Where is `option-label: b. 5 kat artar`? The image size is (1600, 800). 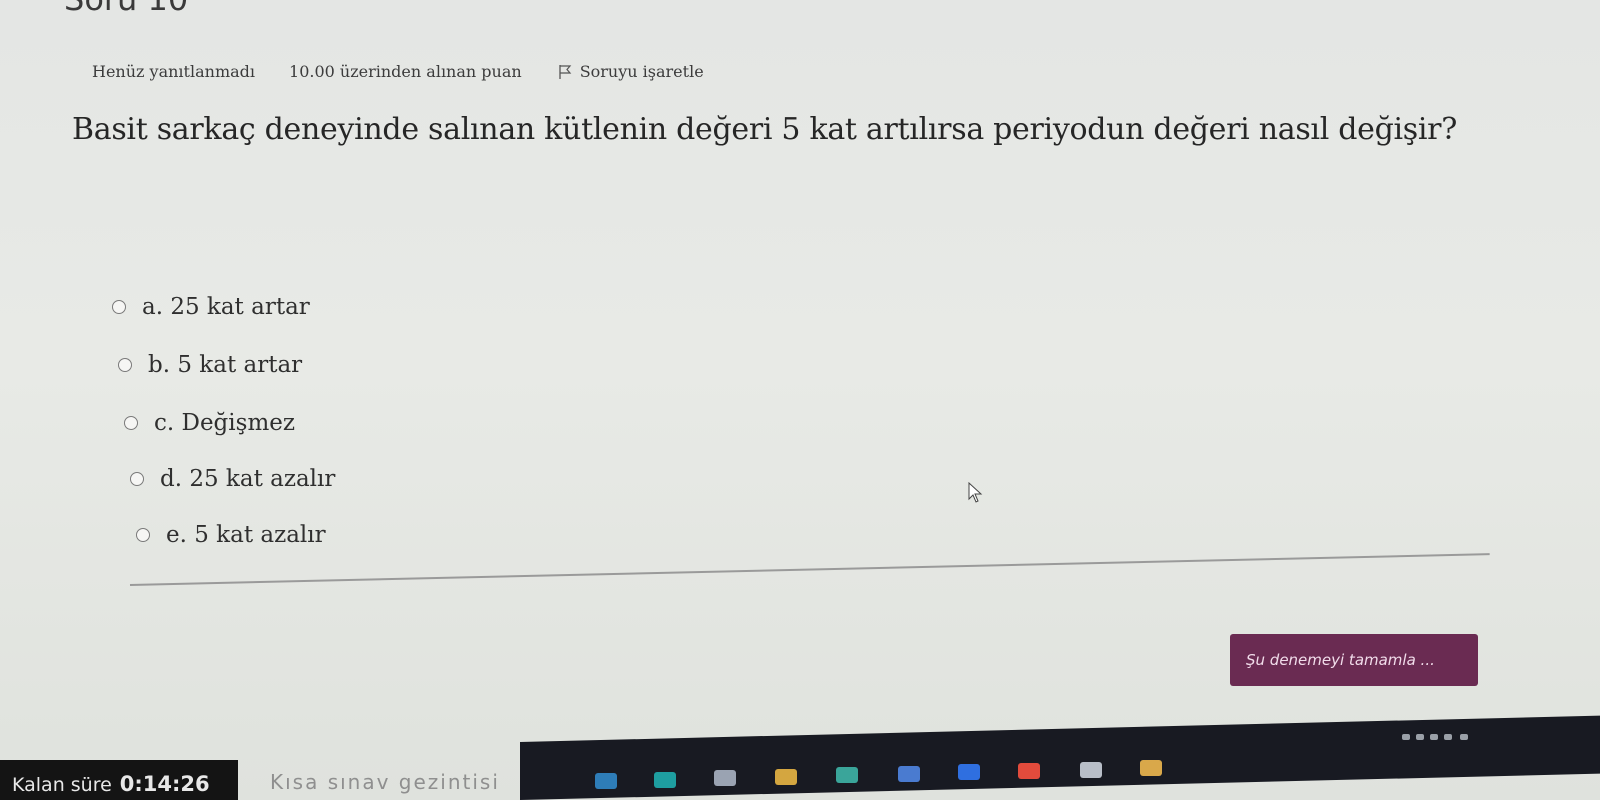
option-label: b. 5 kat artar is located at coordinates (225, 365).